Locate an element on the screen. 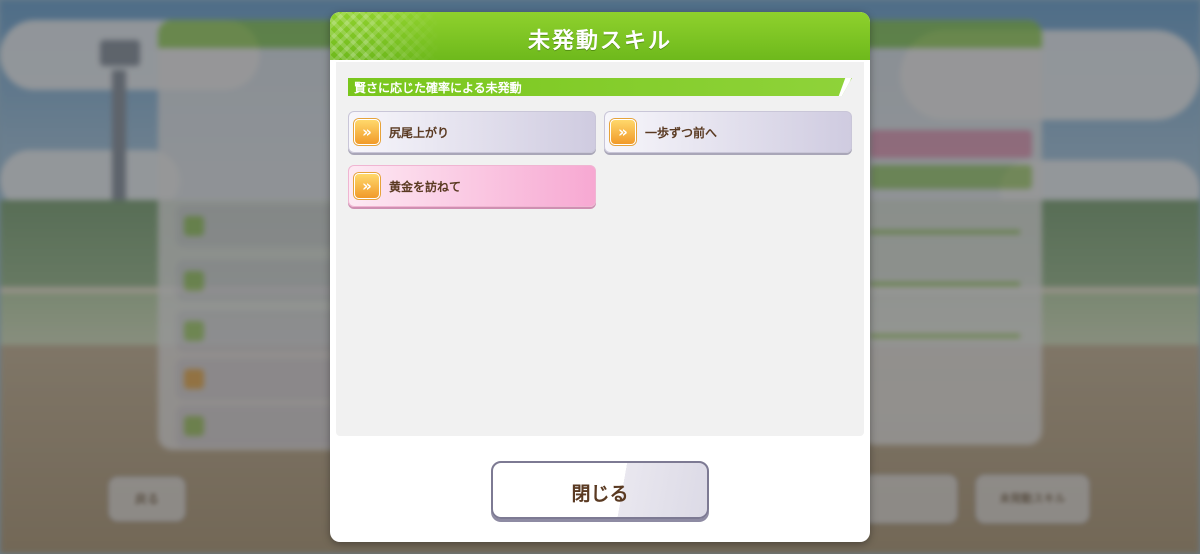 Image resolution: width=1200 pixels, height=554 pixels. skill-name: 尻尾上がり is located at coordinates (419, 133).